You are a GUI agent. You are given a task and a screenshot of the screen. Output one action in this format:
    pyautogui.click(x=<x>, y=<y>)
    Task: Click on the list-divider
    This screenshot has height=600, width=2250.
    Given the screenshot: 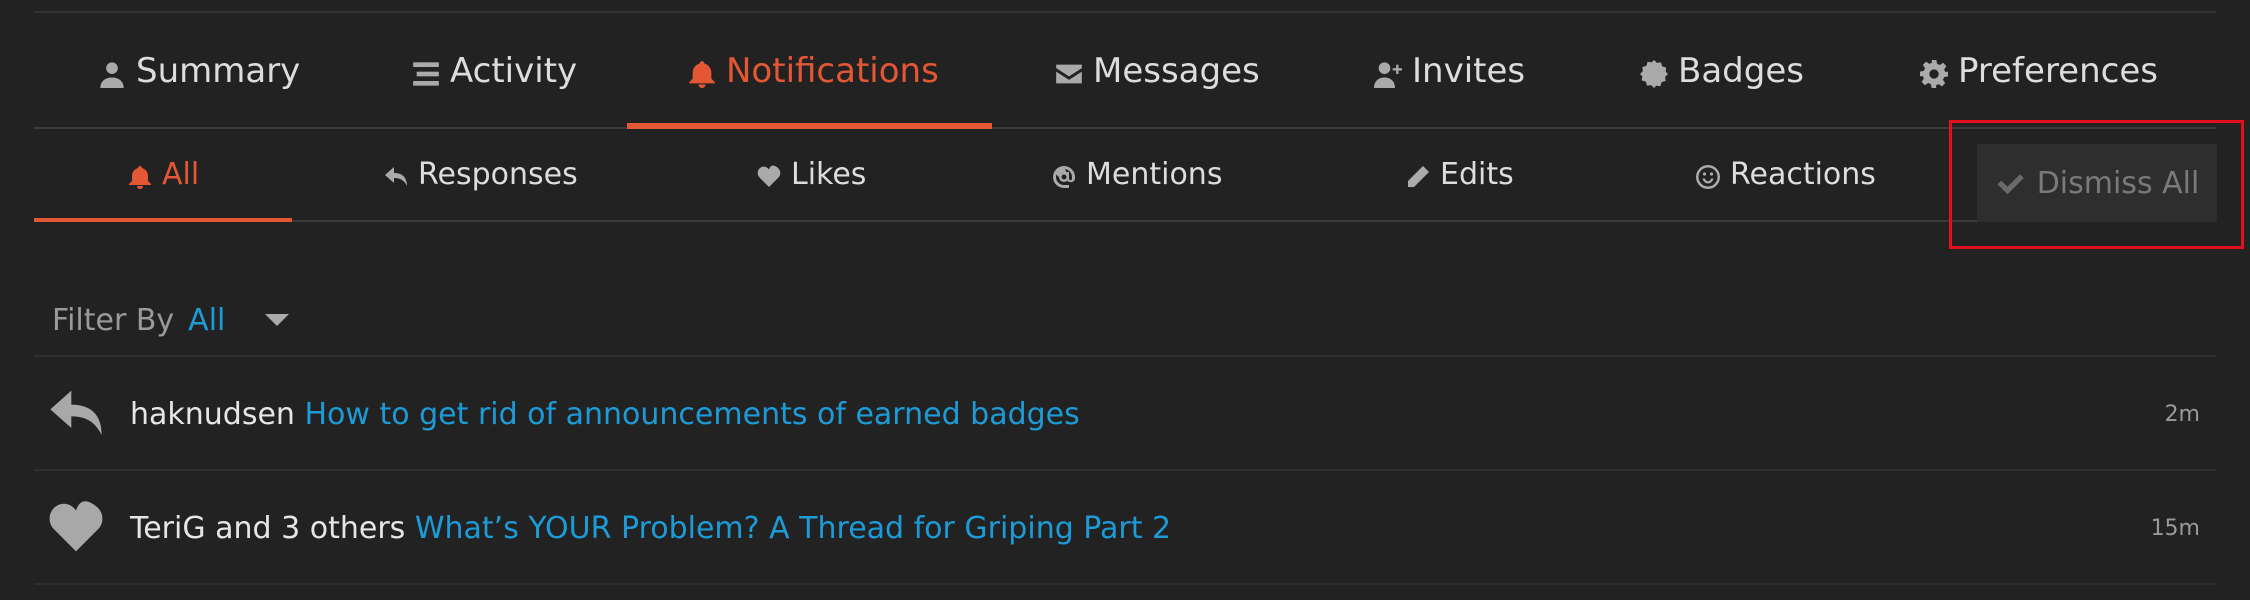 What is the action you would take?
    pyautogui.click(x=1125, y=584)
    